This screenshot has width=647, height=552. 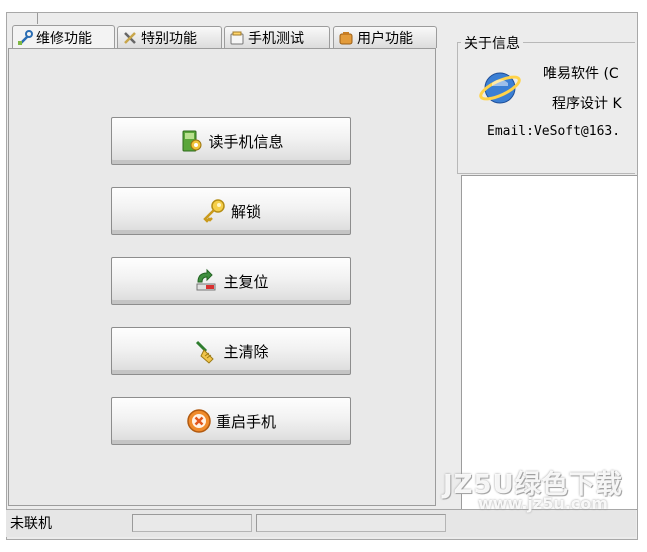 What do you see at coordinates (245, 211) in the screenshot?
I see `button-label: 解锁` at bounding box center [245, 211].